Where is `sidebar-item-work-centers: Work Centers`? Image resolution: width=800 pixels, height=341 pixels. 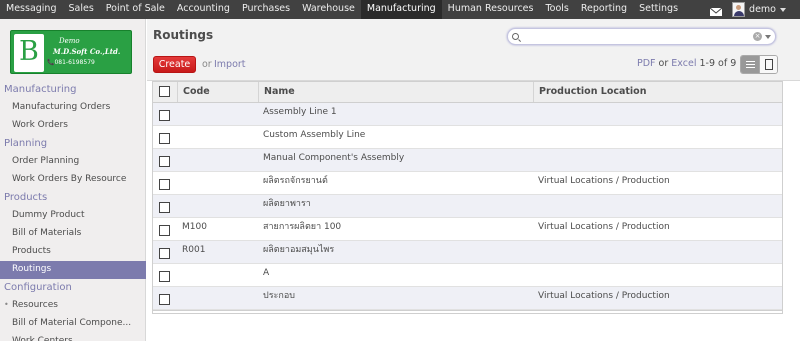 sidebar-item-work-centers: Work Centers is located at coordinates (73, 337).